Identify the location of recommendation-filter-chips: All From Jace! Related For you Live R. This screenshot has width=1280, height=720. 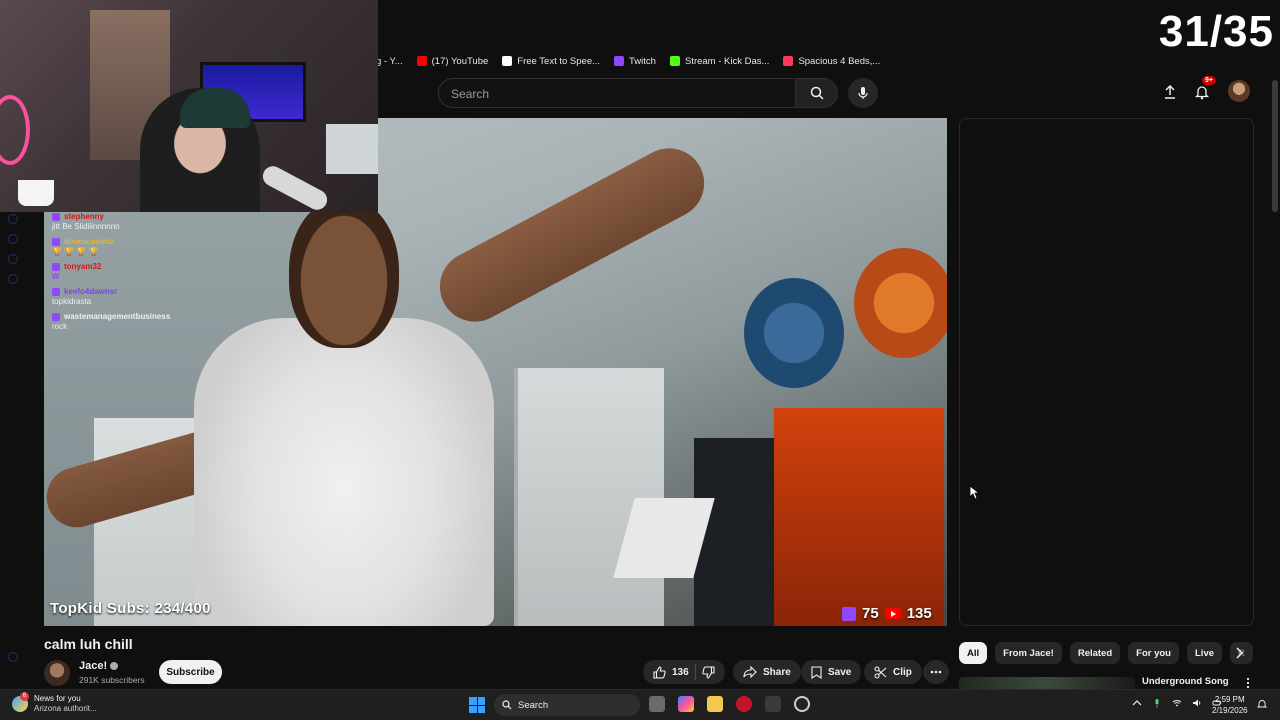
(1106, 653).